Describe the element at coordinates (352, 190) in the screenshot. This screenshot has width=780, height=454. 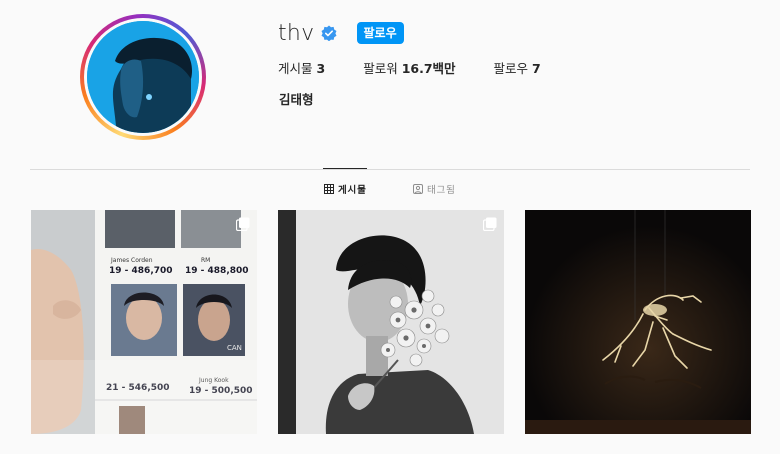
I see `tab-posts-label: 게시물` at that location.